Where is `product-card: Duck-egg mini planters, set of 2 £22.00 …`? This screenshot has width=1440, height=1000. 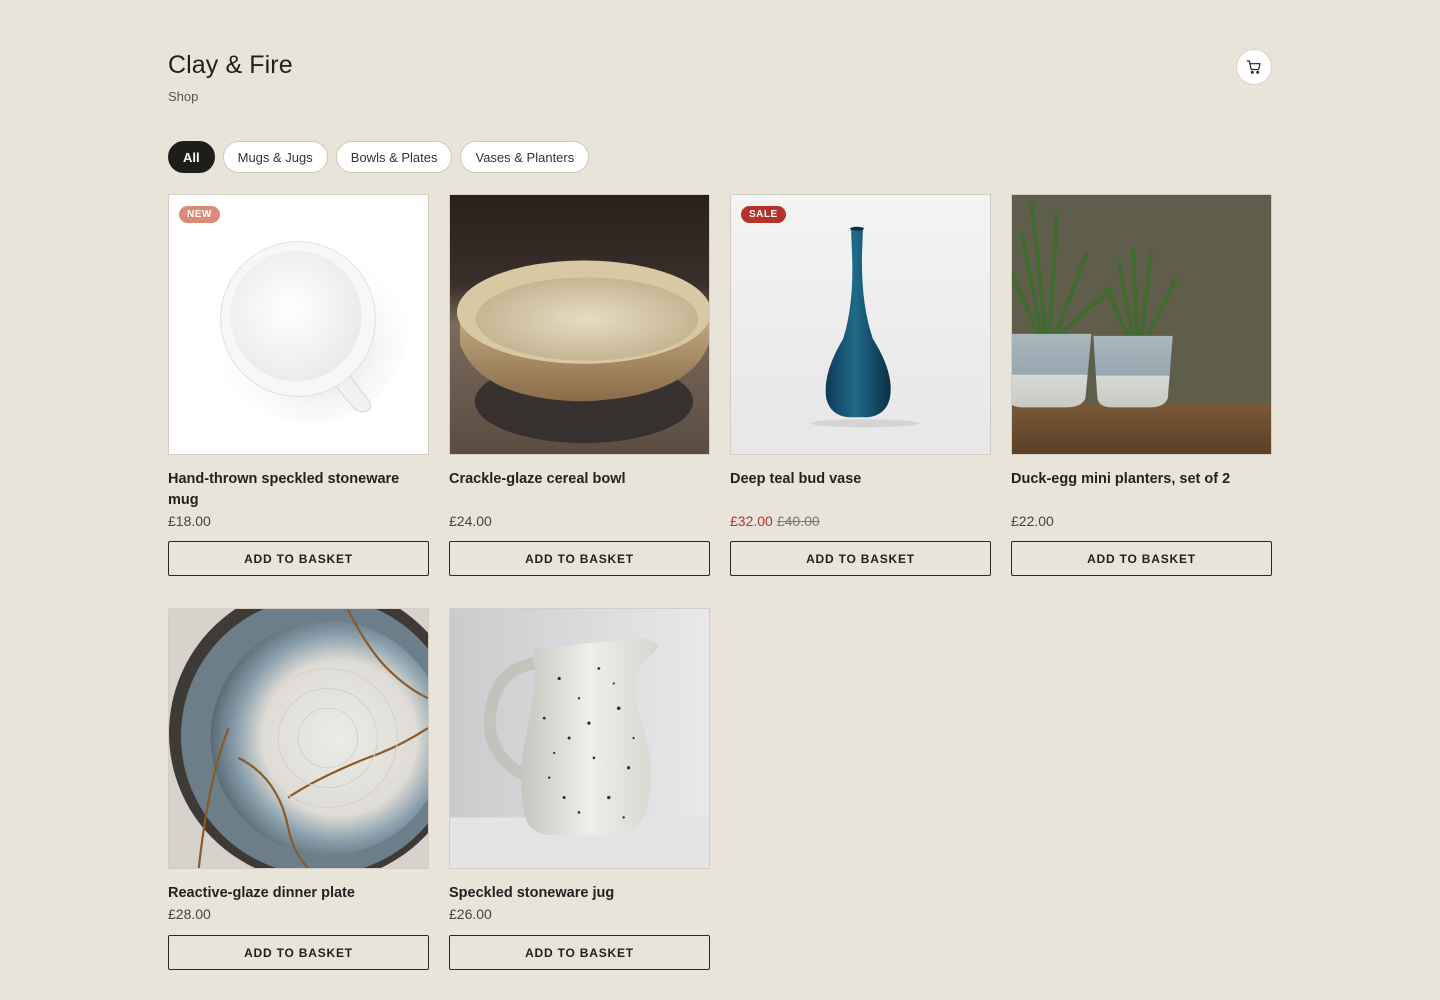 product-card: Duck-egg mini planters, set of 2 £22.00 … is located at coordinates (1141, 385).